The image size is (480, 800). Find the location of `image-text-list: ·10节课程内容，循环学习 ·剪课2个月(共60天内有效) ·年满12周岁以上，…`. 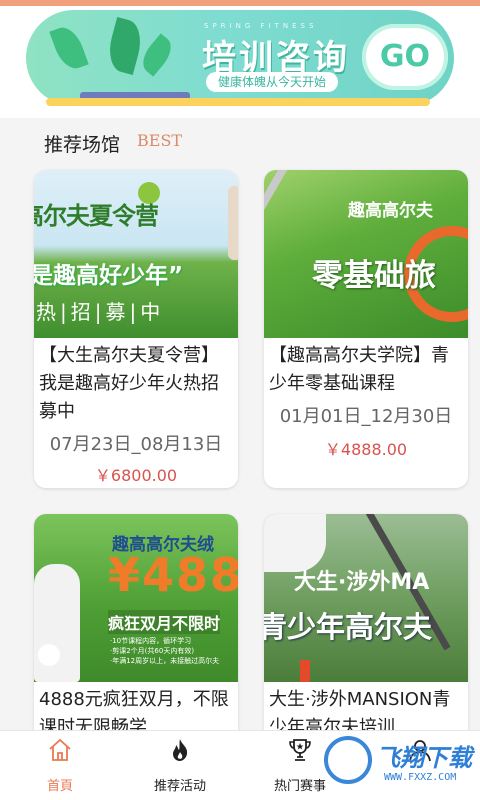

image-text-list: ·10节课程内容，循环学习 ·剪课2个月(共60天内有效) ·年满12周岁以上，… is located at coordinates (164, 651).